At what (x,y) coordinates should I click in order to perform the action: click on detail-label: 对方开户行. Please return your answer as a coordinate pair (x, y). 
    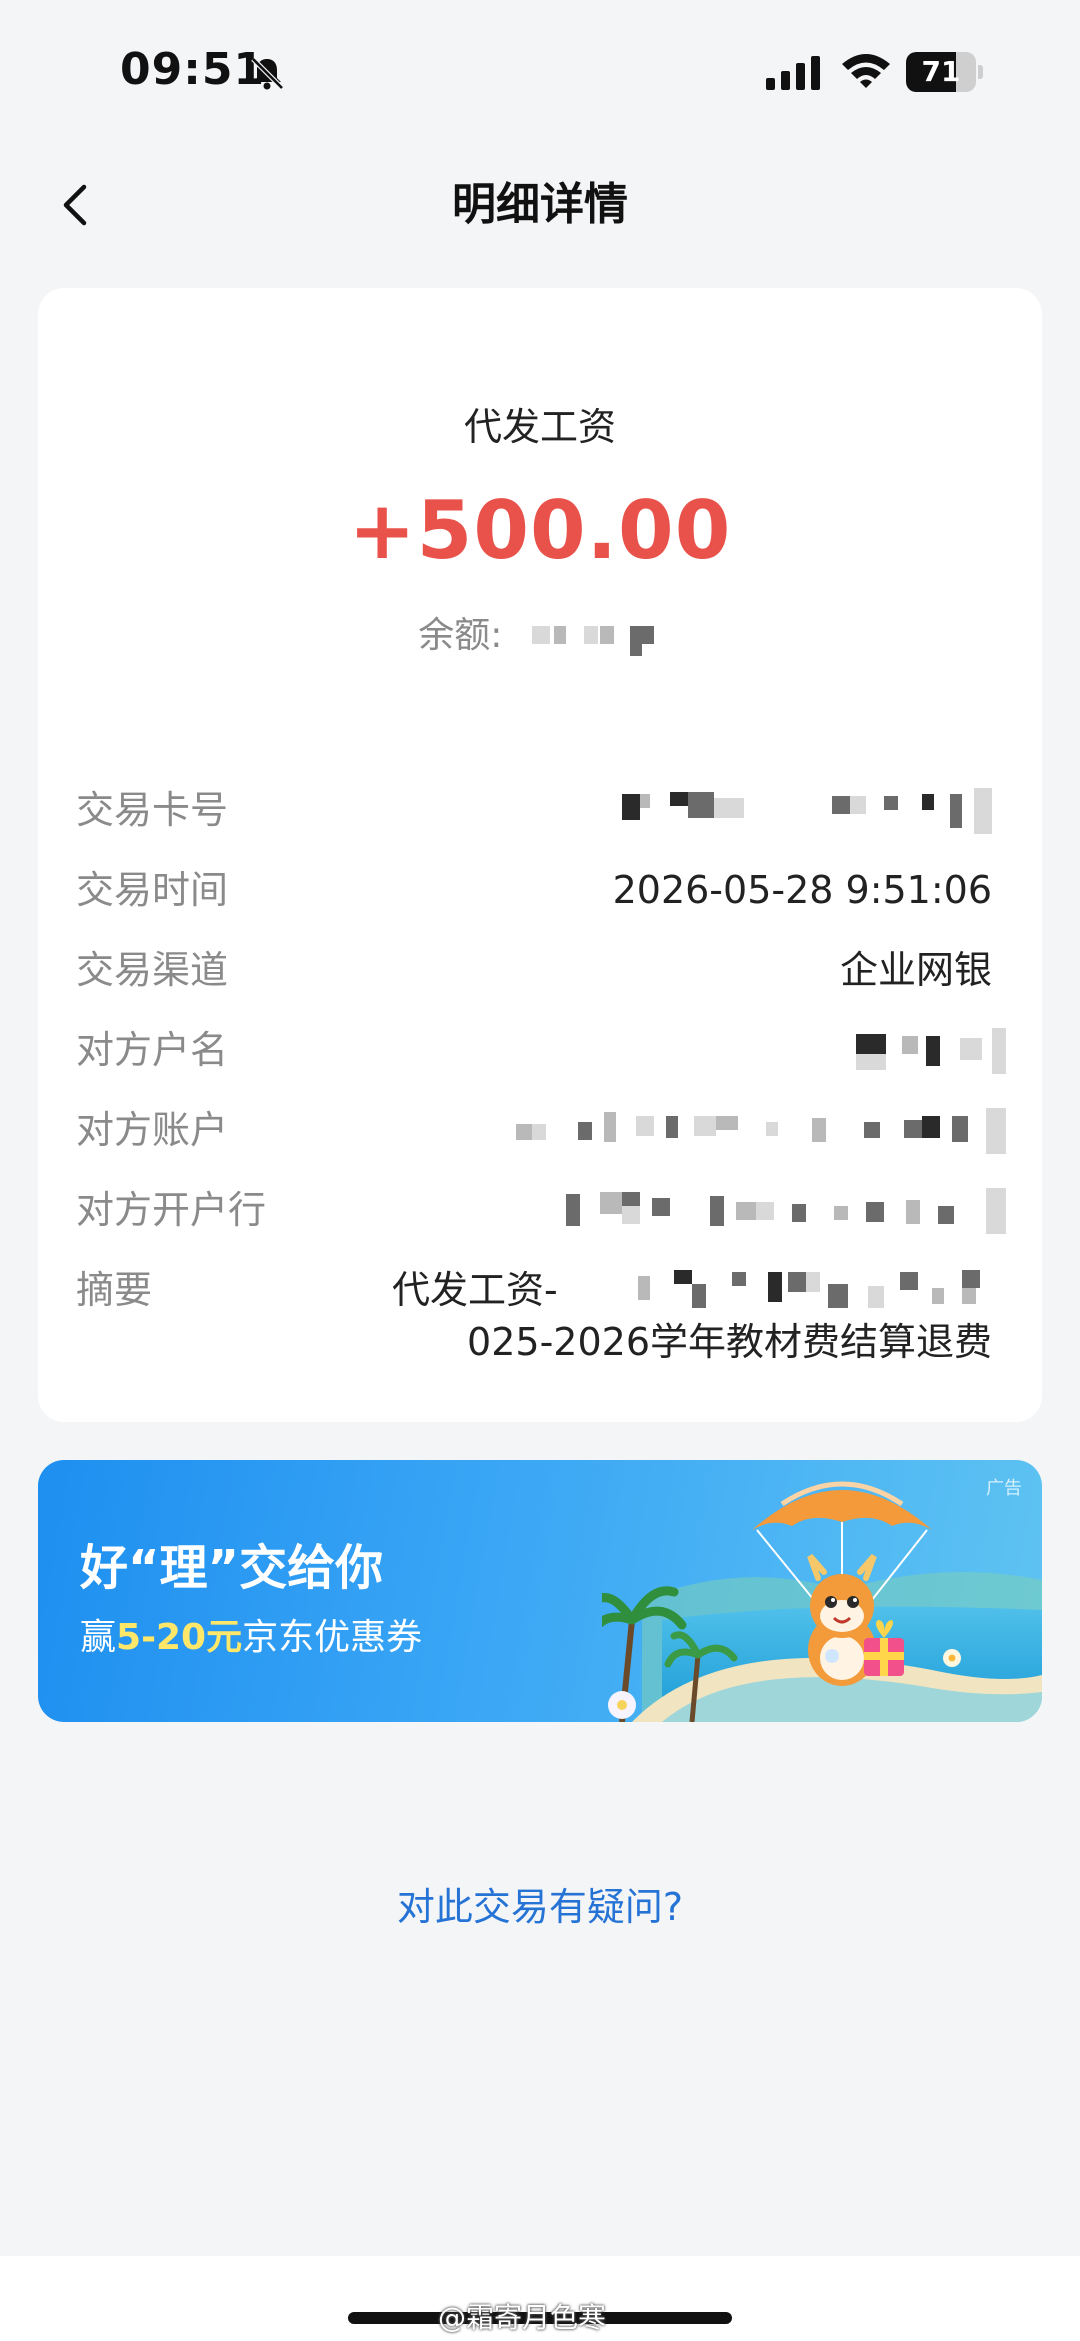
    Looking at the image, I should click on (171, 1210).